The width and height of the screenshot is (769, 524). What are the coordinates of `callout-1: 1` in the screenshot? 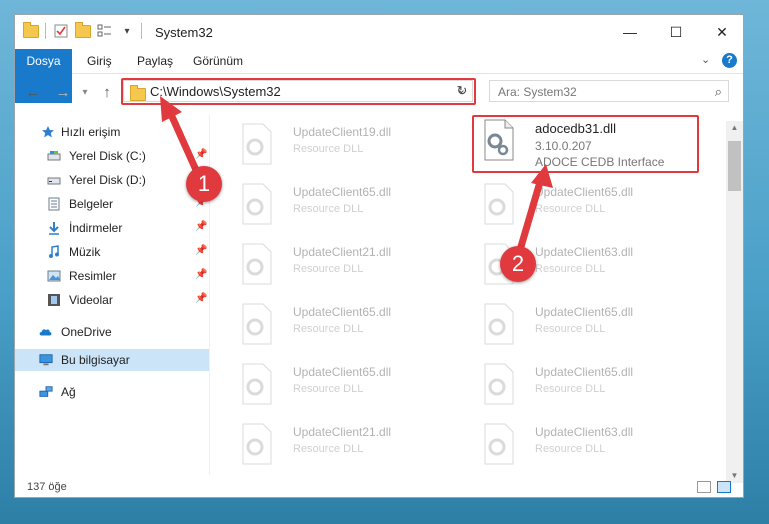 It's located at (204, 184).